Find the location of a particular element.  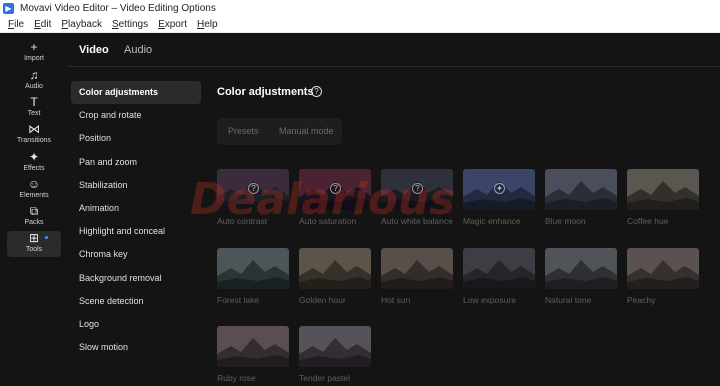

preset-tile: Hot sun is located at coordinates (417, 277).